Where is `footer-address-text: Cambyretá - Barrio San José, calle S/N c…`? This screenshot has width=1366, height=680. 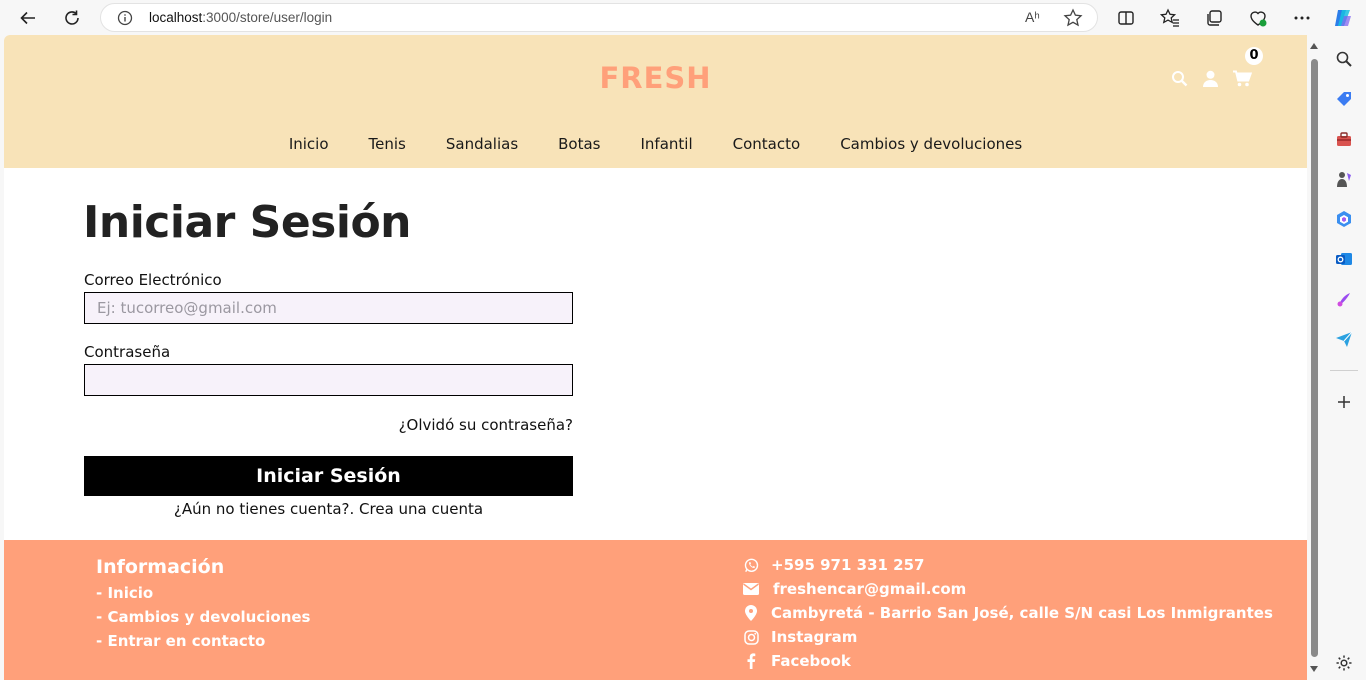
footer-address-text: Cambyretá - Barrio San José, calle S/N c… is located at coordinates (1022, 613).